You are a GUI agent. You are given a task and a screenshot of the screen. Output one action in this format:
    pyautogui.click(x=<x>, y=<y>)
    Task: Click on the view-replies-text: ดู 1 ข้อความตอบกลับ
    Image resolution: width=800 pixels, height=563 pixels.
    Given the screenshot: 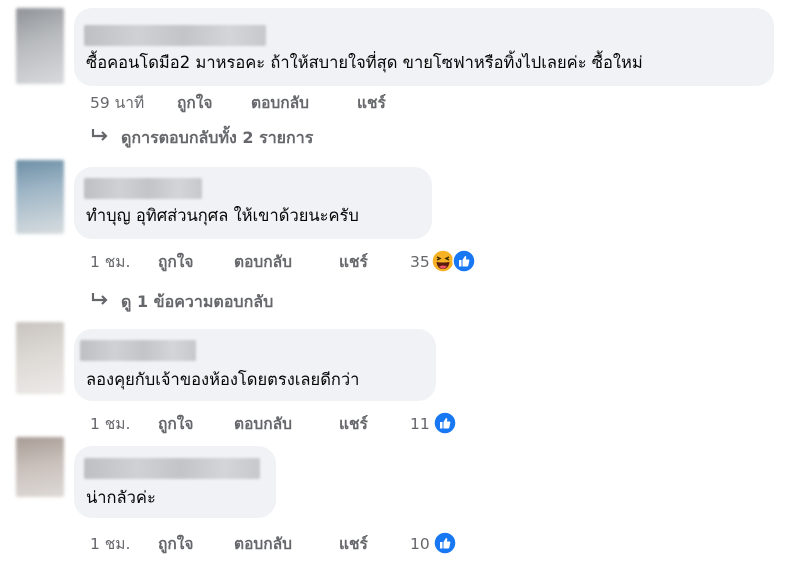 What is the action you would take?
    pyautogui.click(x=197, y=302)
    